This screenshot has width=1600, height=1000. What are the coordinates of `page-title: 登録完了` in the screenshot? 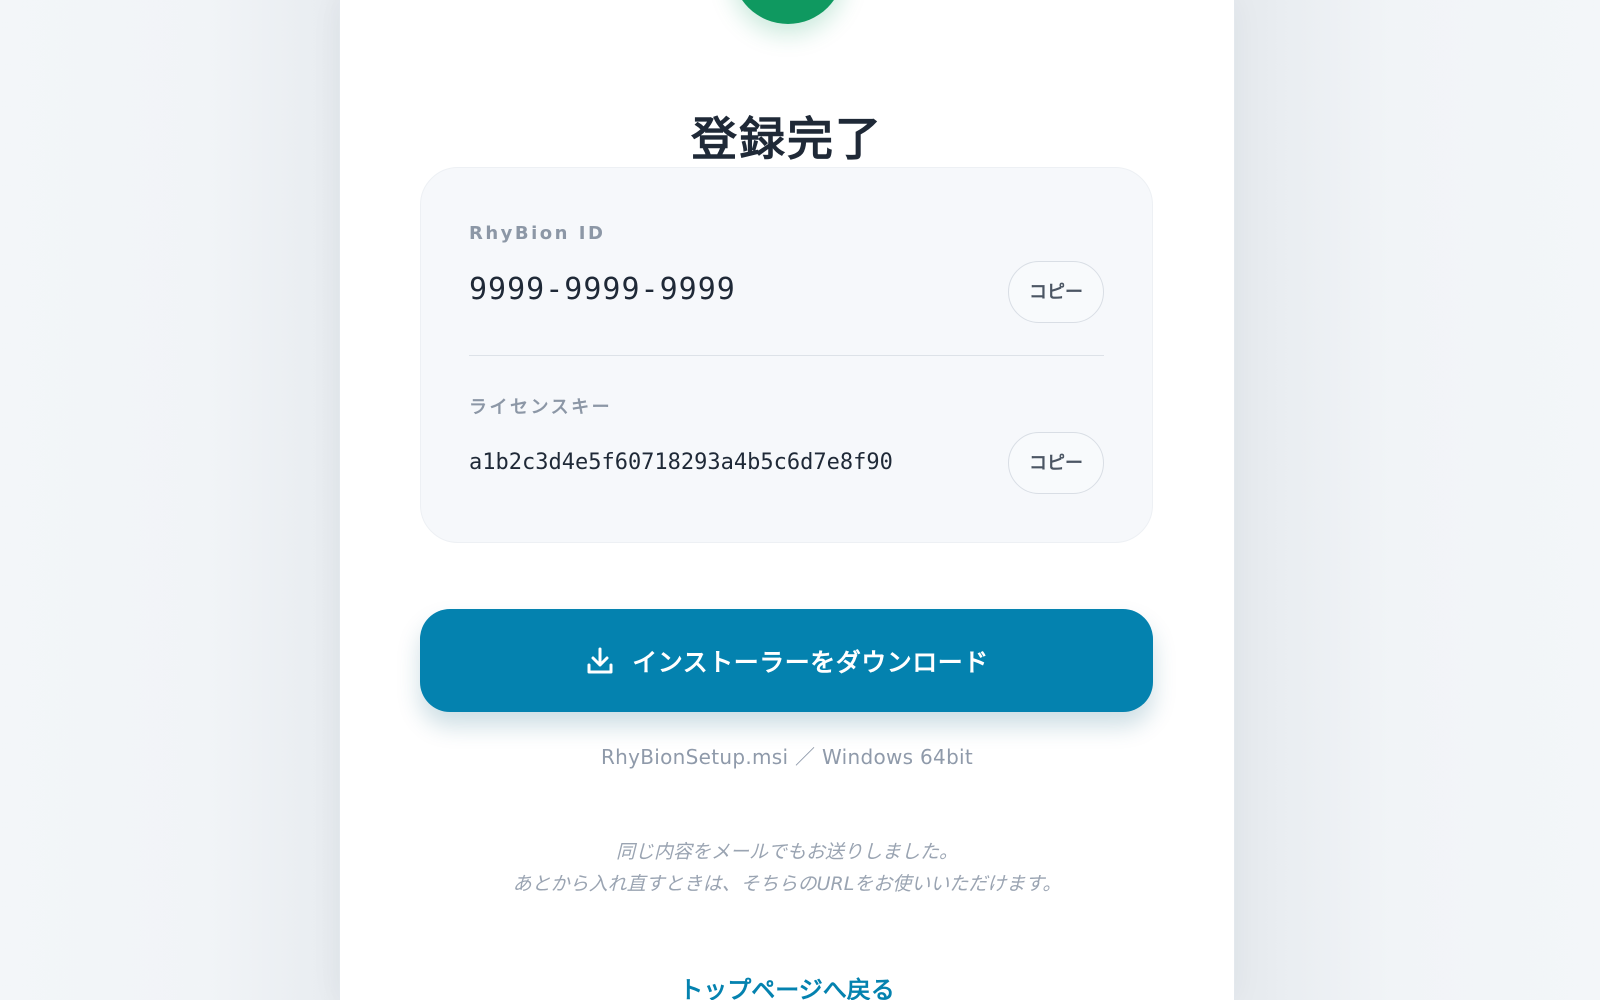 It's located at (787, 138).